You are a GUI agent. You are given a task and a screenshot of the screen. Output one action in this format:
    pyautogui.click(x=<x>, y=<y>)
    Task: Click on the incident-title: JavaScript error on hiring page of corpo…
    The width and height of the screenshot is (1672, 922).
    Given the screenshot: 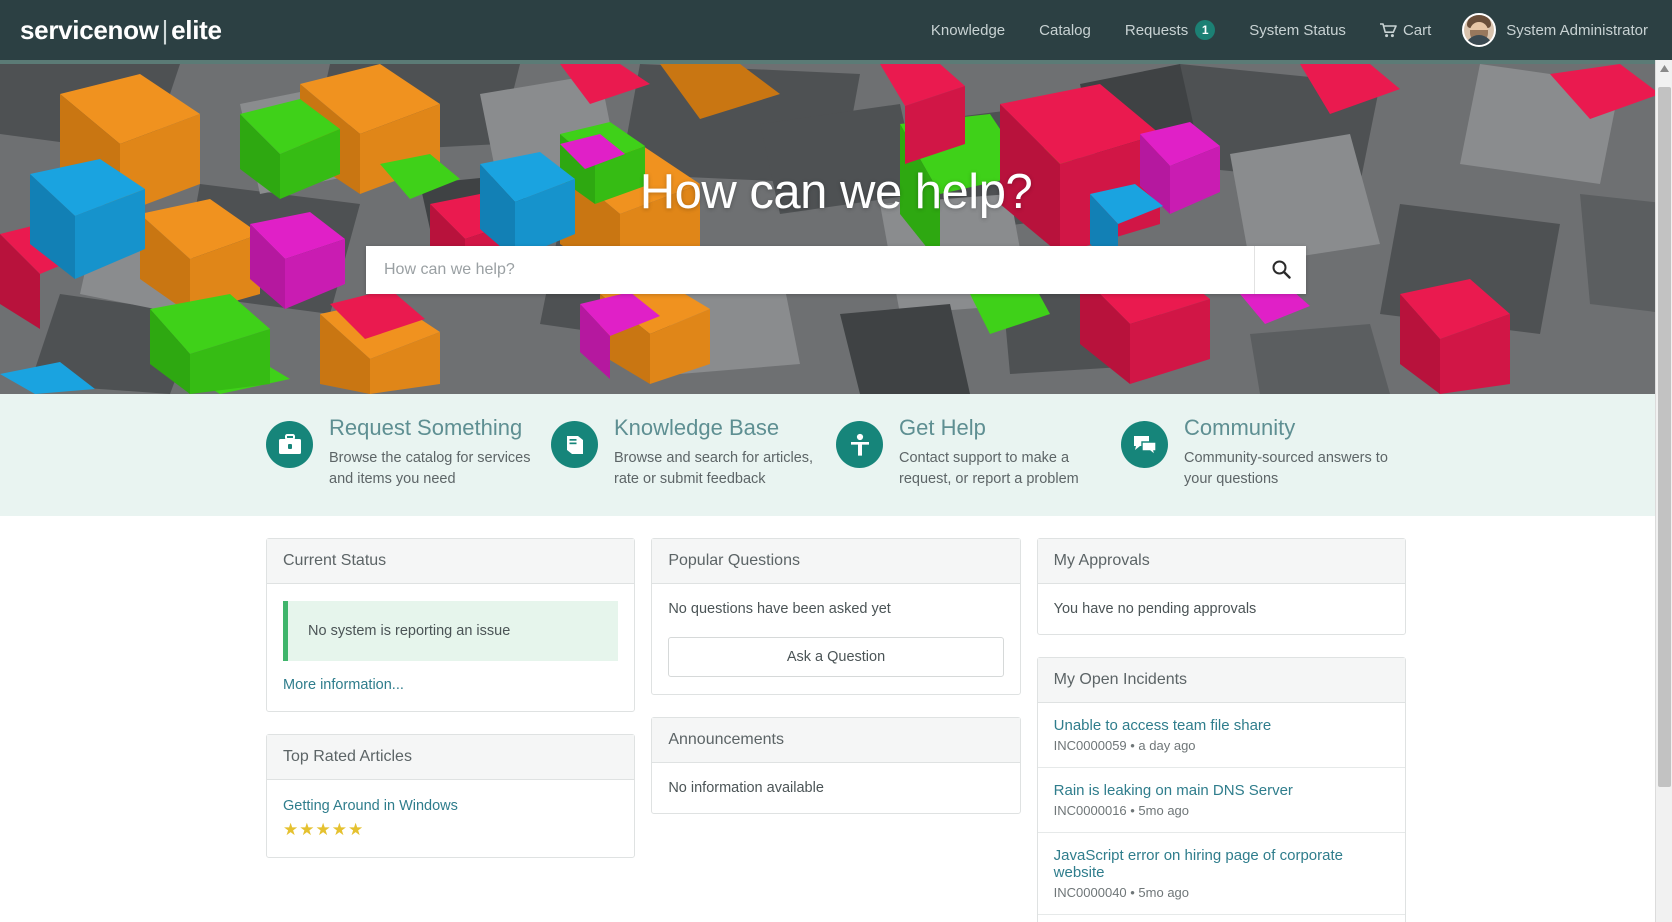 What is the action you would take?
    pyautogui.click(x=1221, y=864)
    